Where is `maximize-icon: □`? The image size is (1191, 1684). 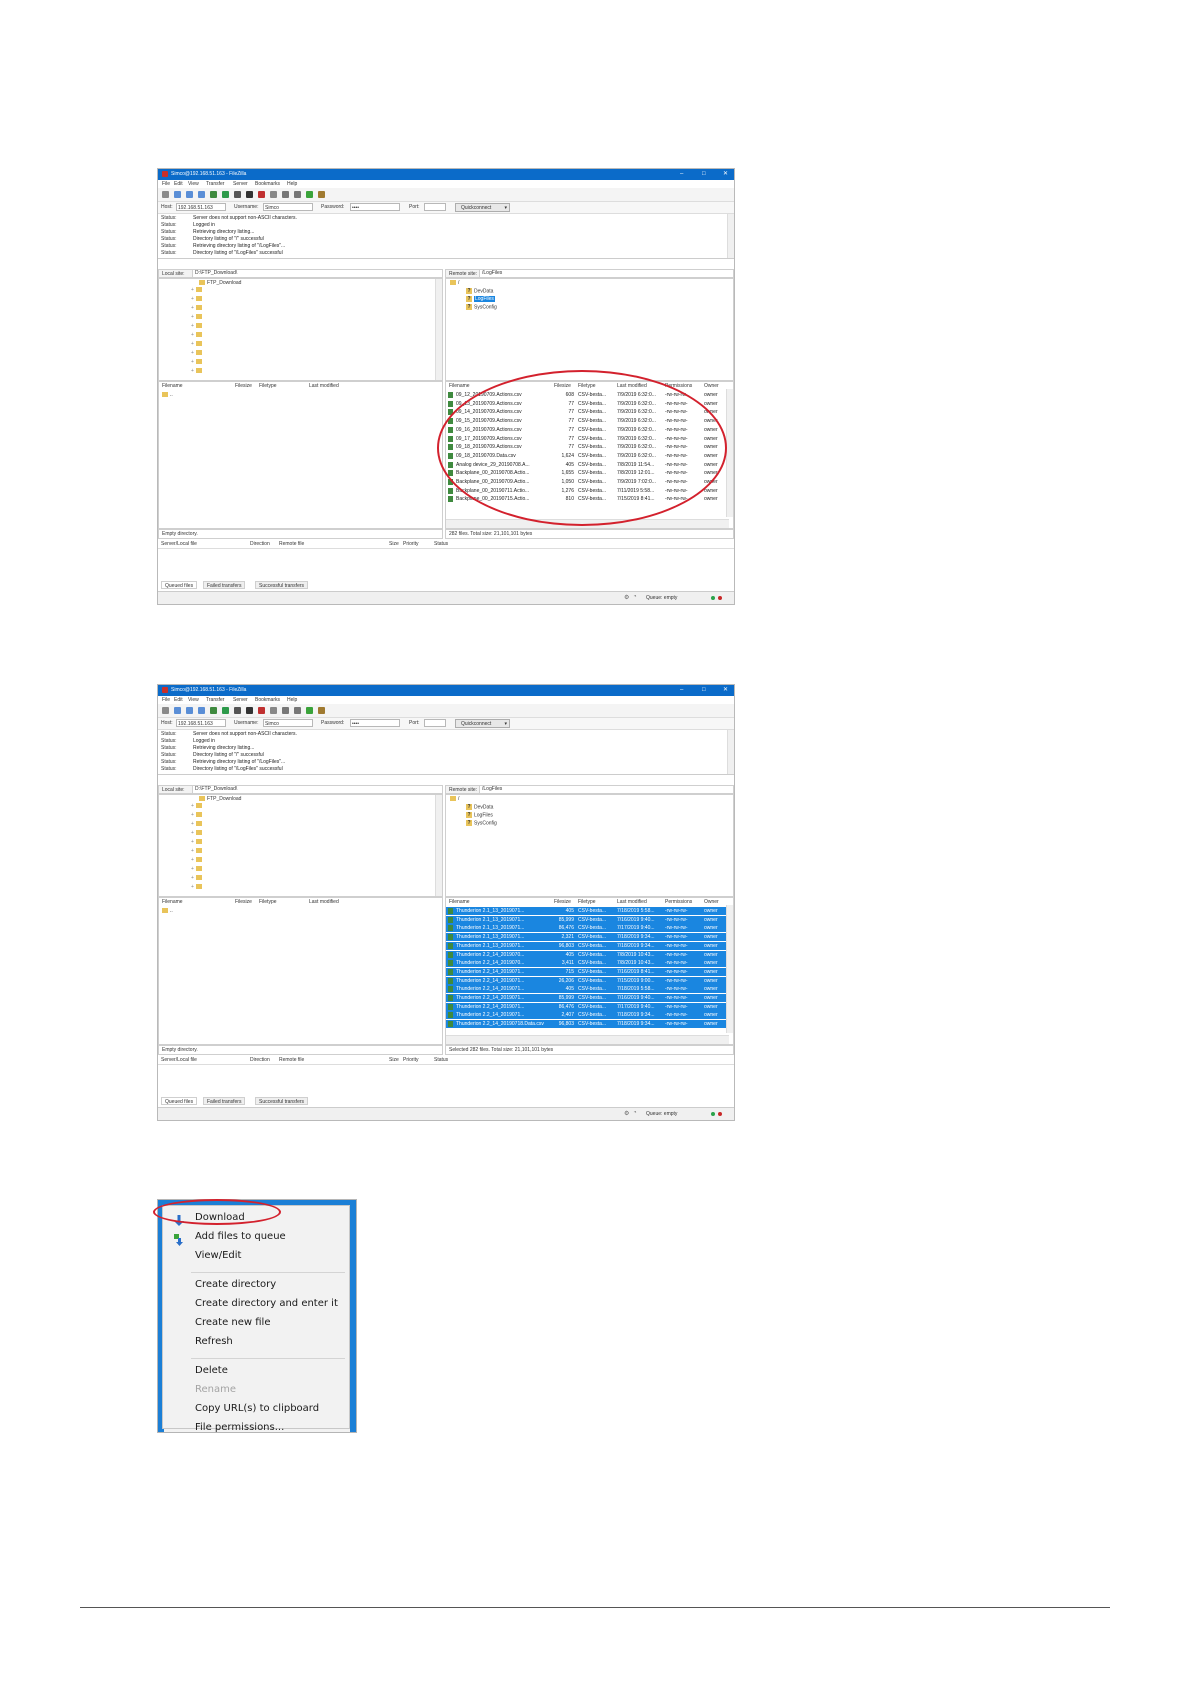
maximize-icon: □ is located at coordinates (704, 690).